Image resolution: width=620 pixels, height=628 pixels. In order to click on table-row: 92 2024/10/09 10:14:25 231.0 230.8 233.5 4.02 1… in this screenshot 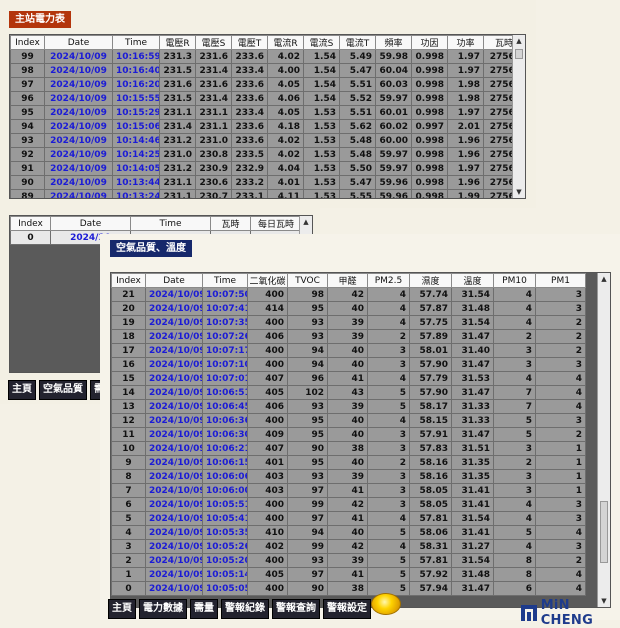, I will do `click(267, 154)`.